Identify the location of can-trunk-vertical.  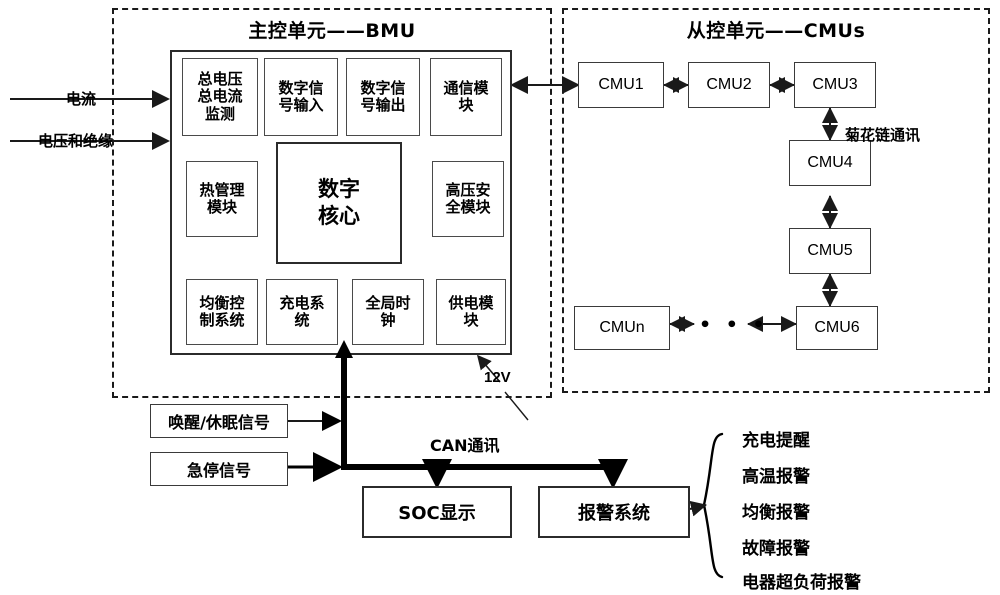
(344, 409).